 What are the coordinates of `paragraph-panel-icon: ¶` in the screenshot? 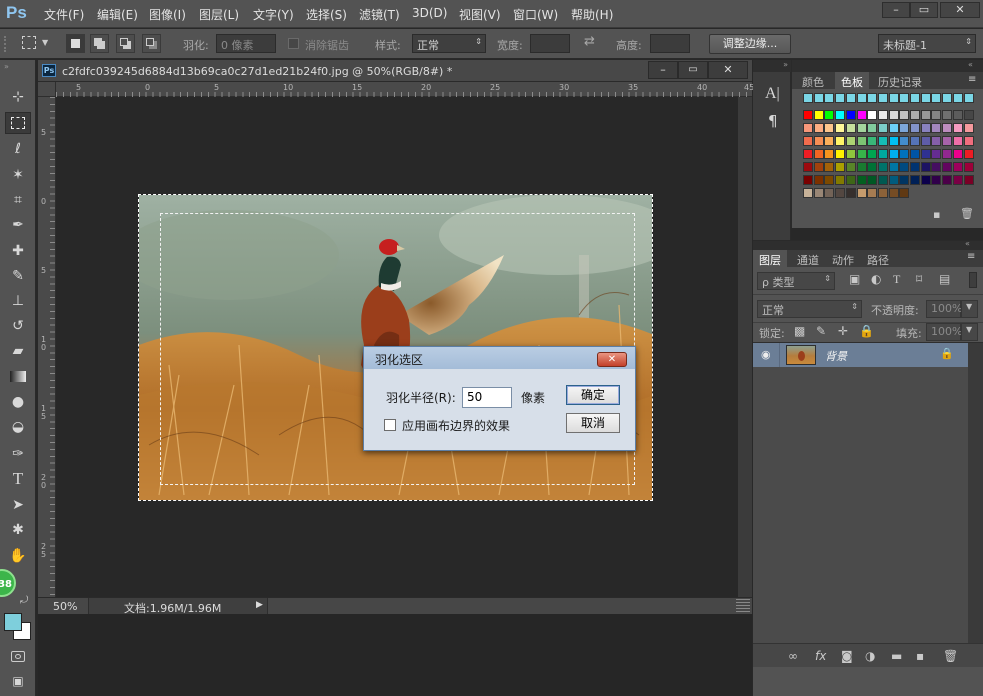 It's located at (773, 121).